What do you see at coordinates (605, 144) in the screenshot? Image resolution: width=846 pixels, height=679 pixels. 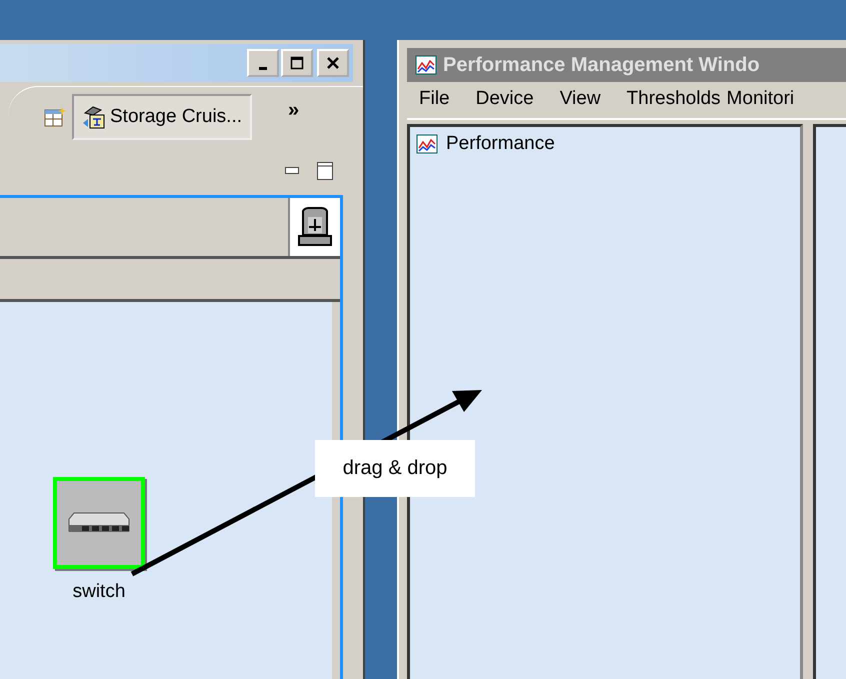 I see `tree-item: Performance` at bounding box center [605, 144].